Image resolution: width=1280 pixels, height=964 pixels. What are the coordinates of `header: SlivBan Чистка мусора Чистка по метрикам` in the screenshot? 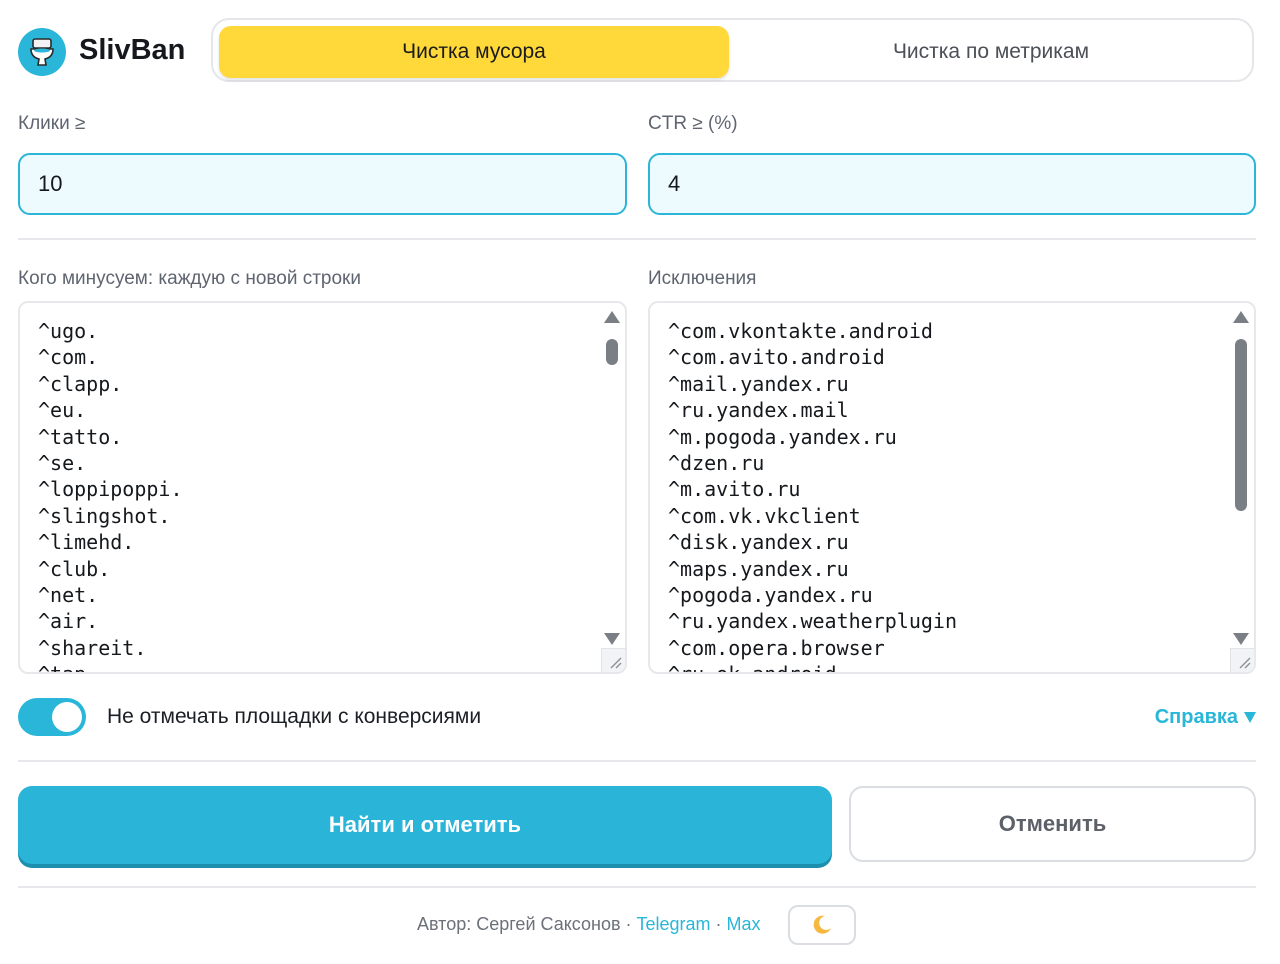 It's located at (637, 52).